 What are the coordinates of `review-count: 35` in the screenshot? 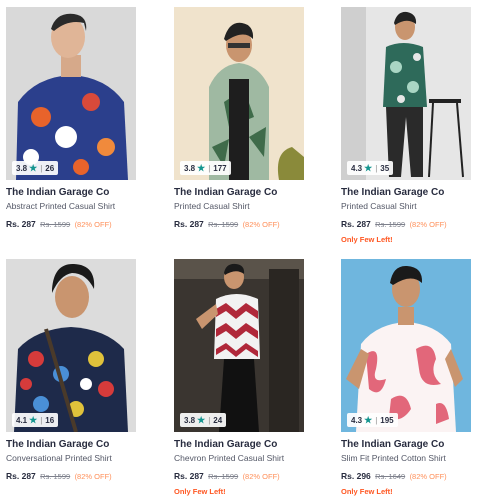 It's located at (385, 168).